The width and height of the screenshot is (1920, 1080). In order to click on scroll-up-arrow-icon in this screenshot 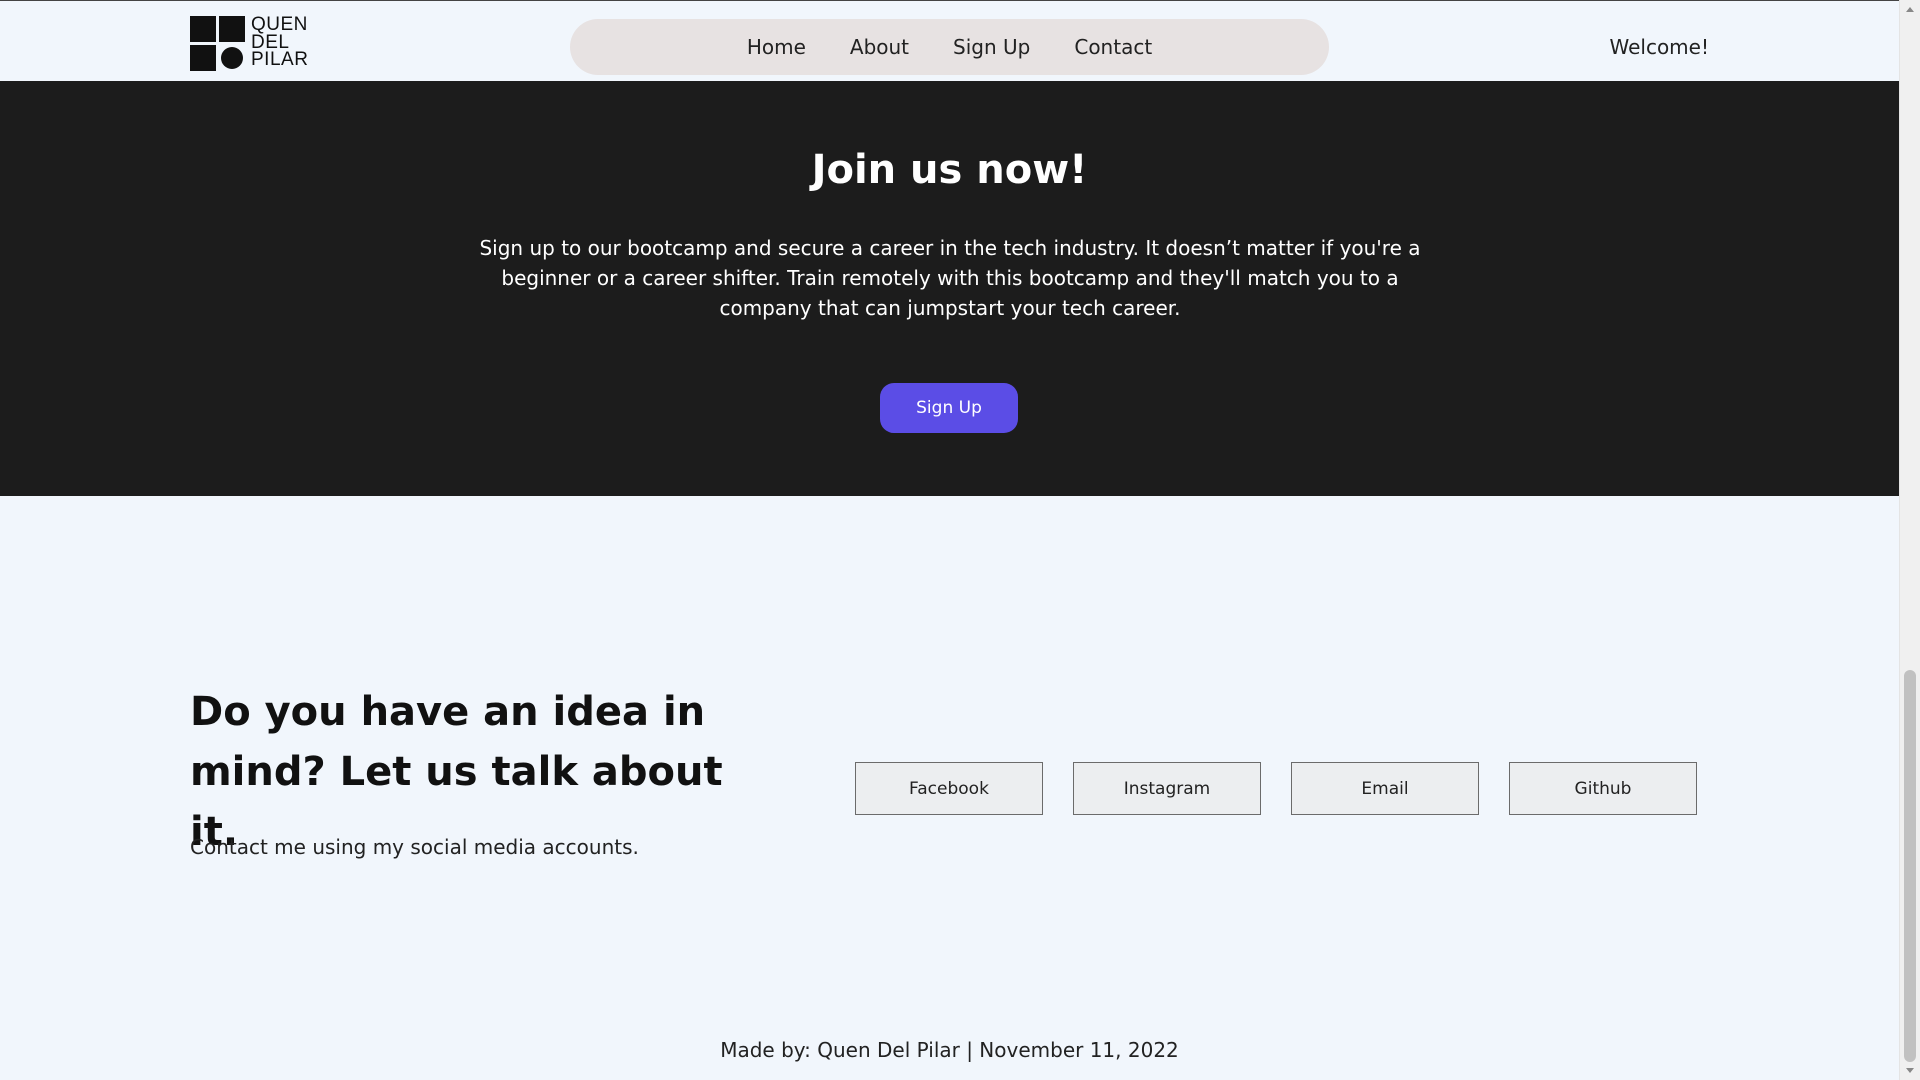, I will do `click(1910, 9)`.